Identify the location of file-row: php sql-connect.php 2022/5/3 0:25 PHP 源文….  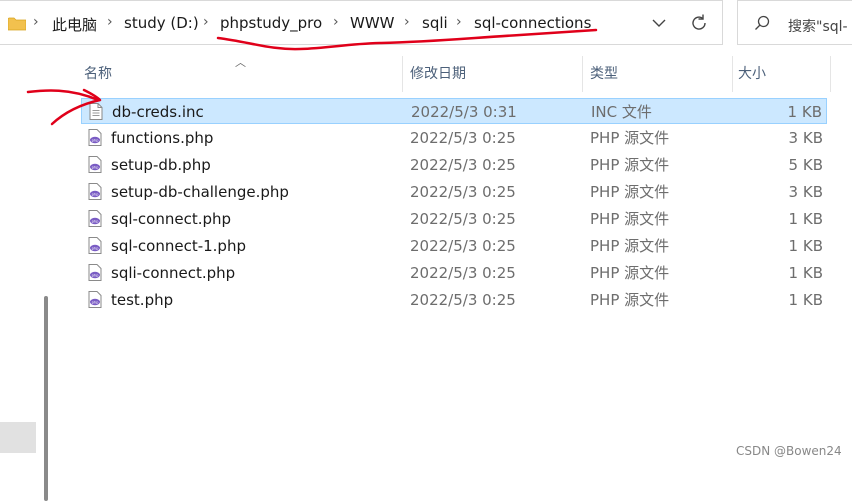
(454, 219).